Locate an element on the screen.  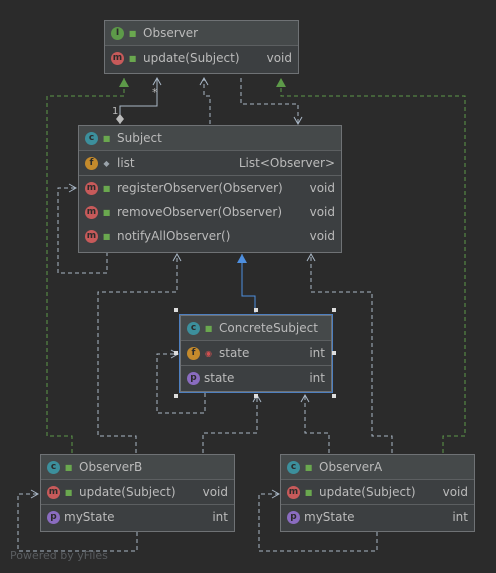
class-subject-field-list: f ◆ list List<Observer> is located at coordinates (210, 163).